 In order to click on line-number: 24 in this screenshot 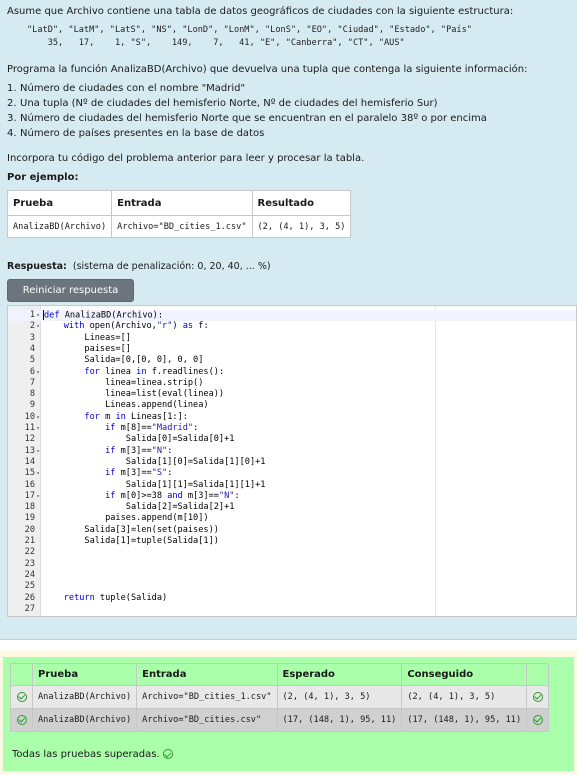, I will do `click(29, 574)`.